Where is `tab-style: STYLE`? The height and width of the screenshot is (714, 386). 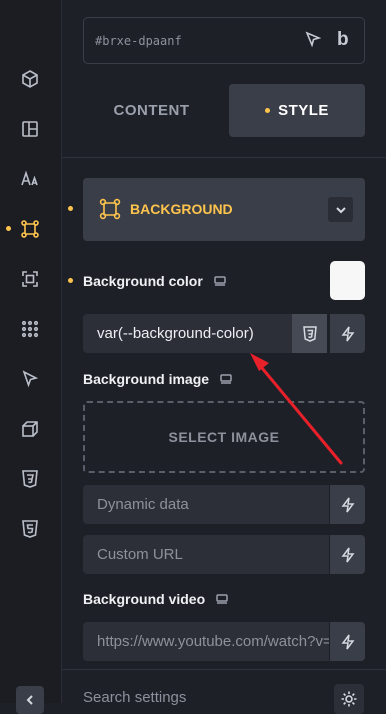
tab-style: STYLE is located at coordinates (297, 110).